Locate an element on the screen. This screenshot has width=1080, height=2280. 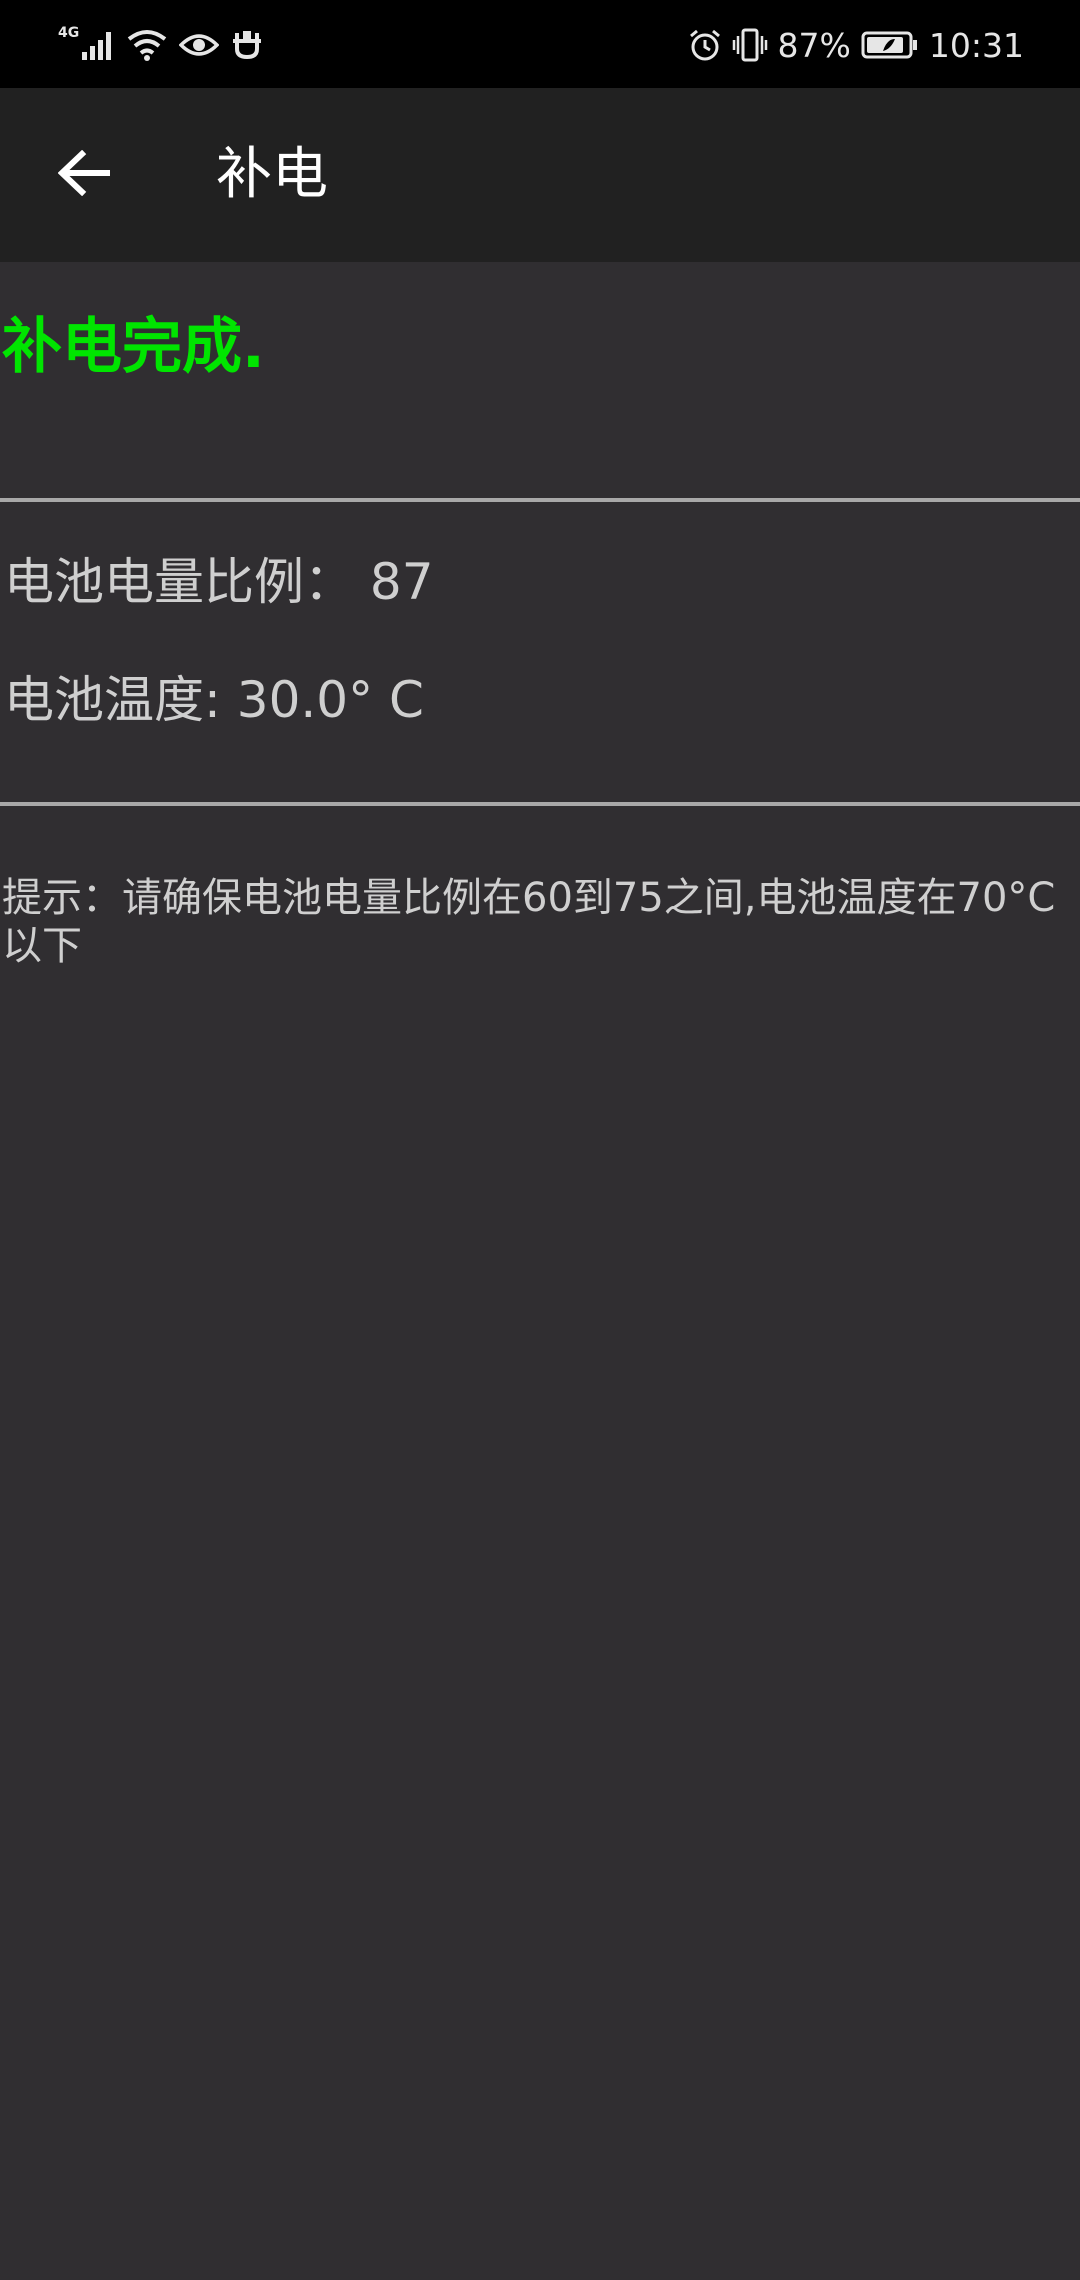
alarm-icon is located at coordinates (705, 45).